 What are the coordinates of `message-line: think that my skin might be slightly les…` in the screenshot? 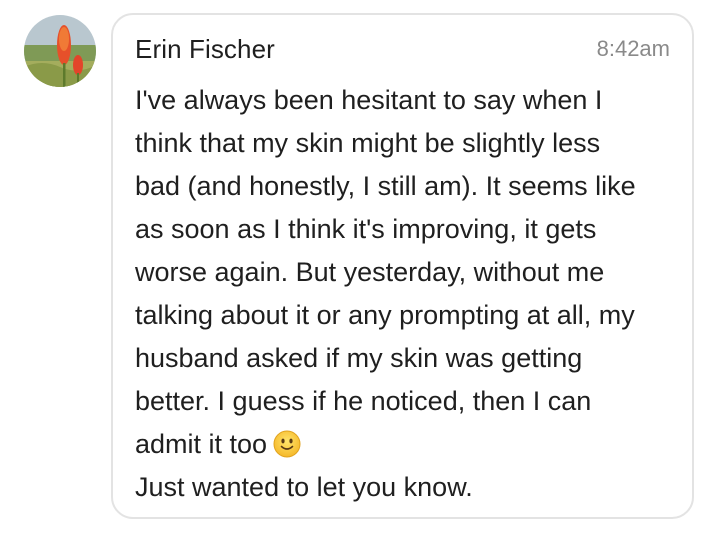 It's located at (368, 143).